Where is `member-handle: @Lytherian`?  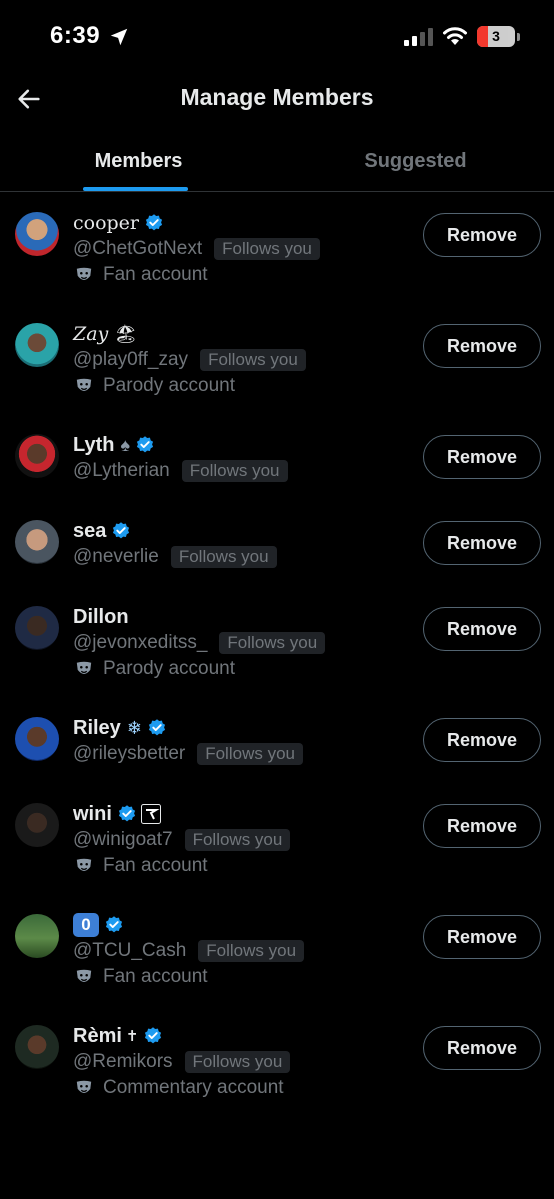 member-handle: @Lytherian is located at coordinates (121, 470).